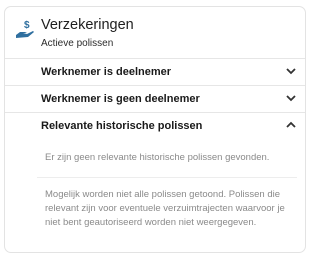  I want to click on accordion-label: Werknemer is deelnemer, so click(106, 72).